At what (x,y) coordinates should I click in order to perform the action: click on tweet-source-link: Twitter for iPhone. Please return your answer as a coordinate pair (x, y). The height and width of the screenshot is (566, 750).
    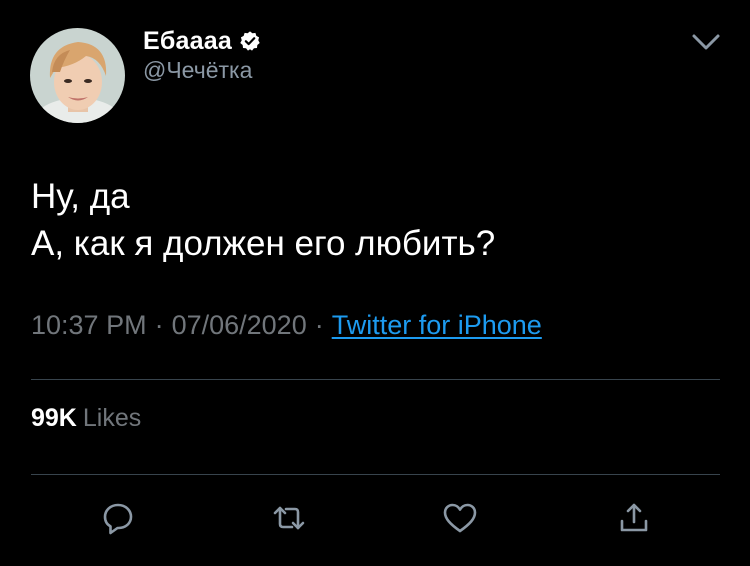
    Looking at the image, I should click on (437, 325).